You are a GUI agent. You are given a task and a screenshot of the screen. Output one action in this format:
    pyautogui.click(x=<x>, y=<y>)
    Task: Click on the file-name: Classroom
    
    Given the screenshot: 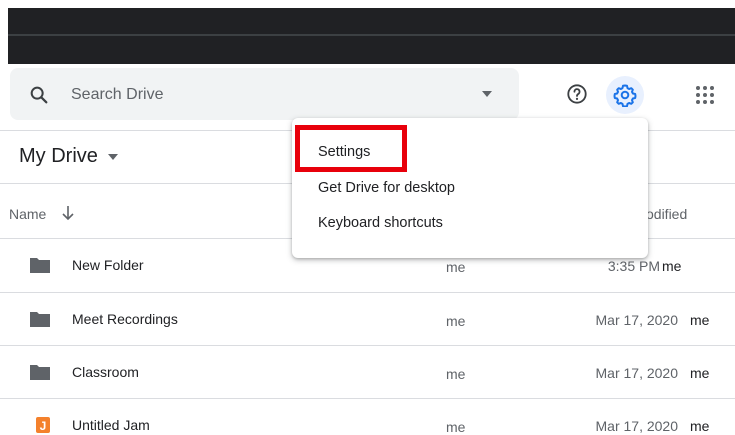 What is the action you would take?
    pyautogui.click(x=105, y=372)
    